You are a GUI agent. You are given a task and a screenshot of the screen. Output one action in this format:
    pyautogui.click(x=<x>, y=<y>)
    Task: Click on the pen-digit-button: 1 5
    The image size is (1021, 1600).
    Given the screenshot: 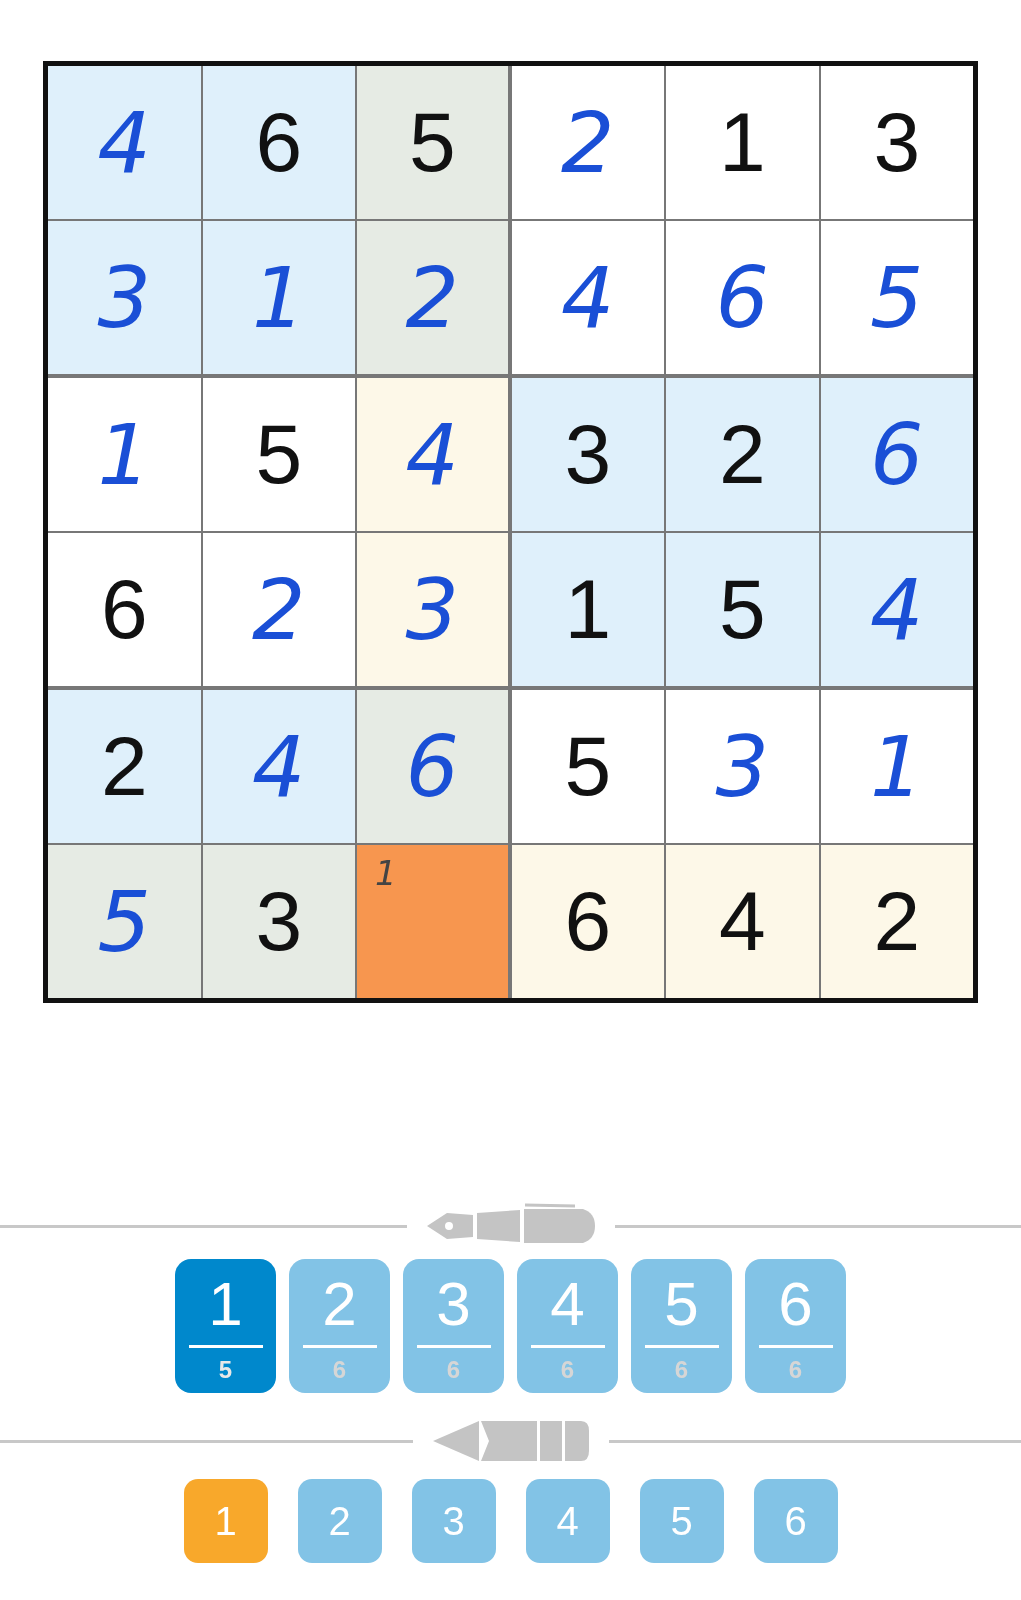 What is the action you would take?
    pyautogui.click(x=225, y=1326)
    